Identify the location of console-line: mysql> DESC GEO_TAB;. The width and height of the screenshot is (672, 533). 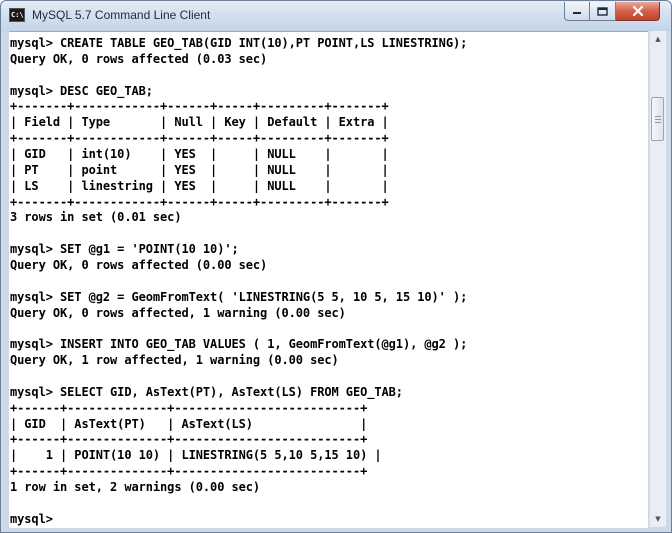
(81, 90).